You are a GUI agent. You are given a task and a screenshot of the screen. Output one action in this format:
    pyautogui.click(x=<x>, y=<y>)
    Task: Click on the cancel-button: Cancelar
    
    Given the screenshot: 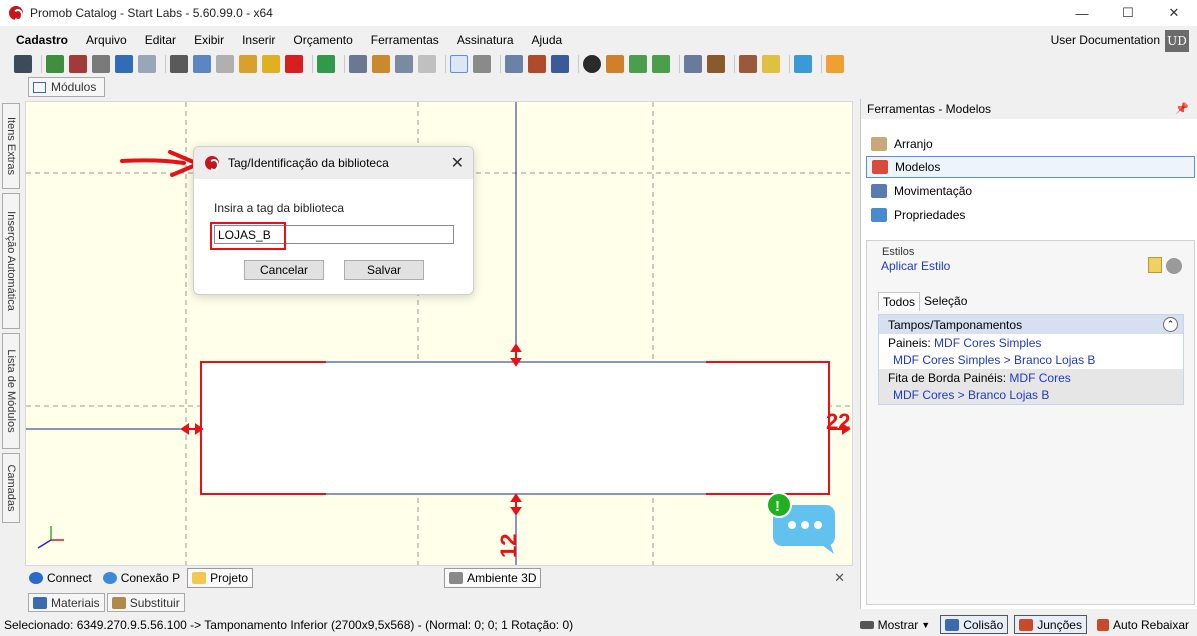 What is the action you would take?
    pyautogui.click(x=284, y=270)
    